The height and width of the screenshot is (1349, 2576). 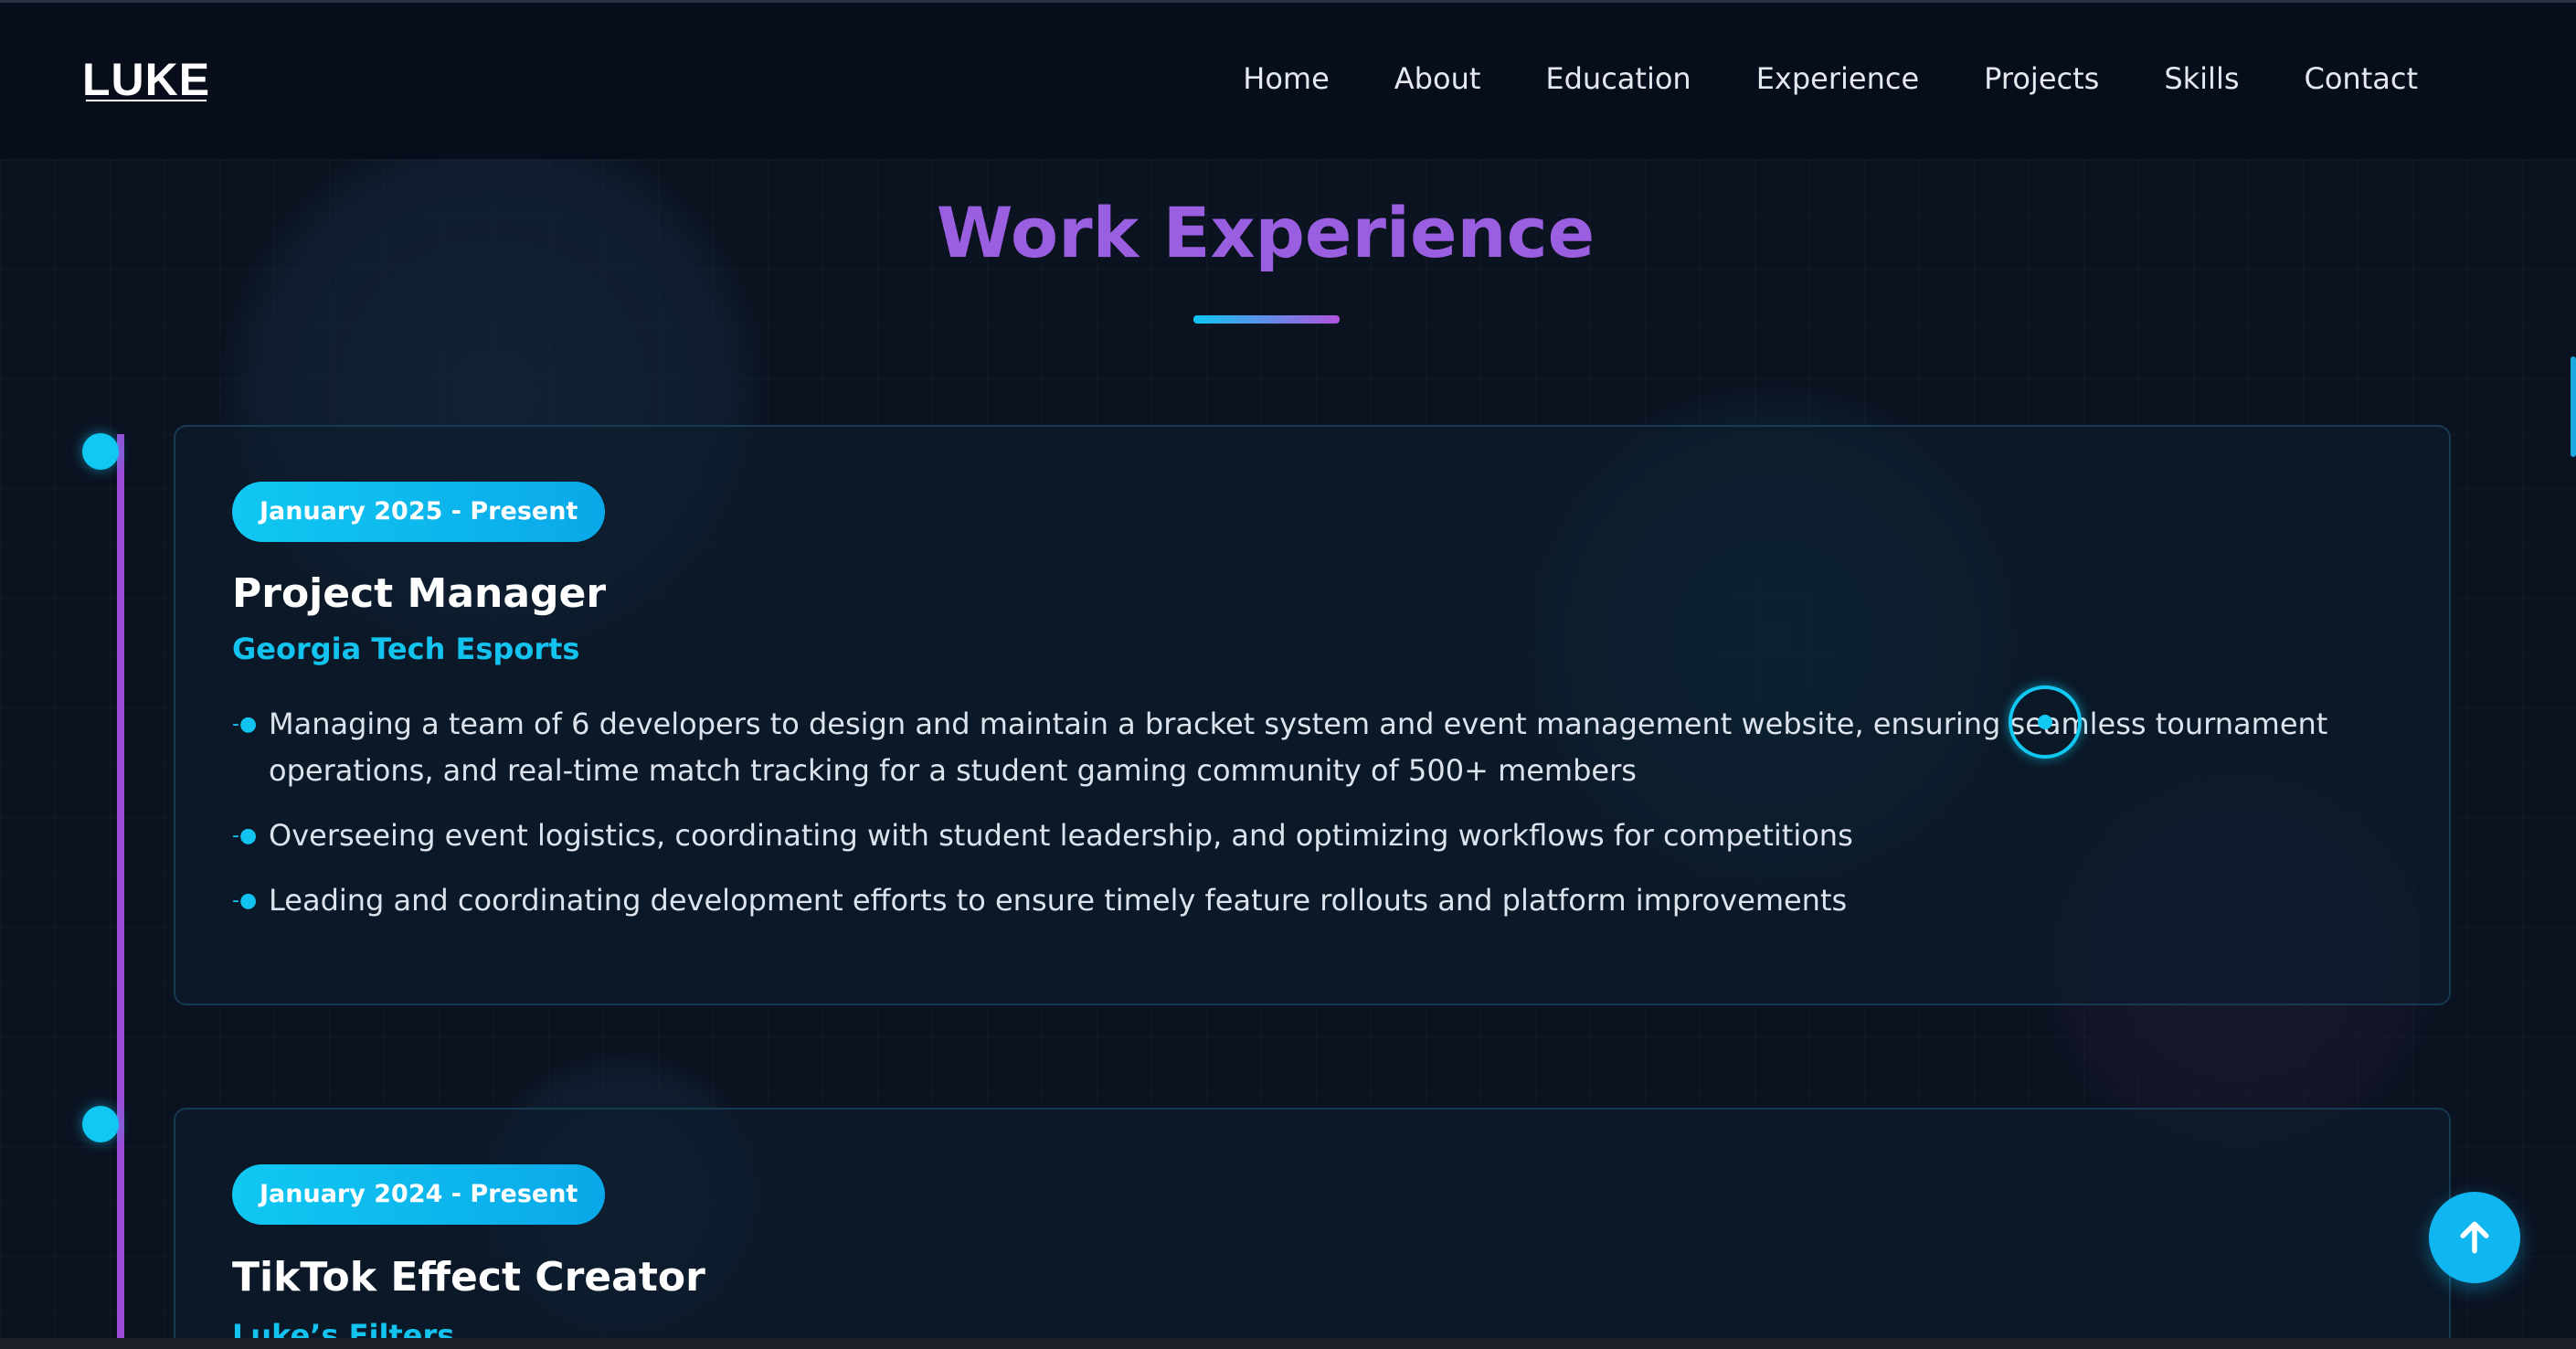 What do you see at coordinates (419, 512) in the screenshot?
I see `date-badge: January 2025 - Present` at bounding box center [419, 512].